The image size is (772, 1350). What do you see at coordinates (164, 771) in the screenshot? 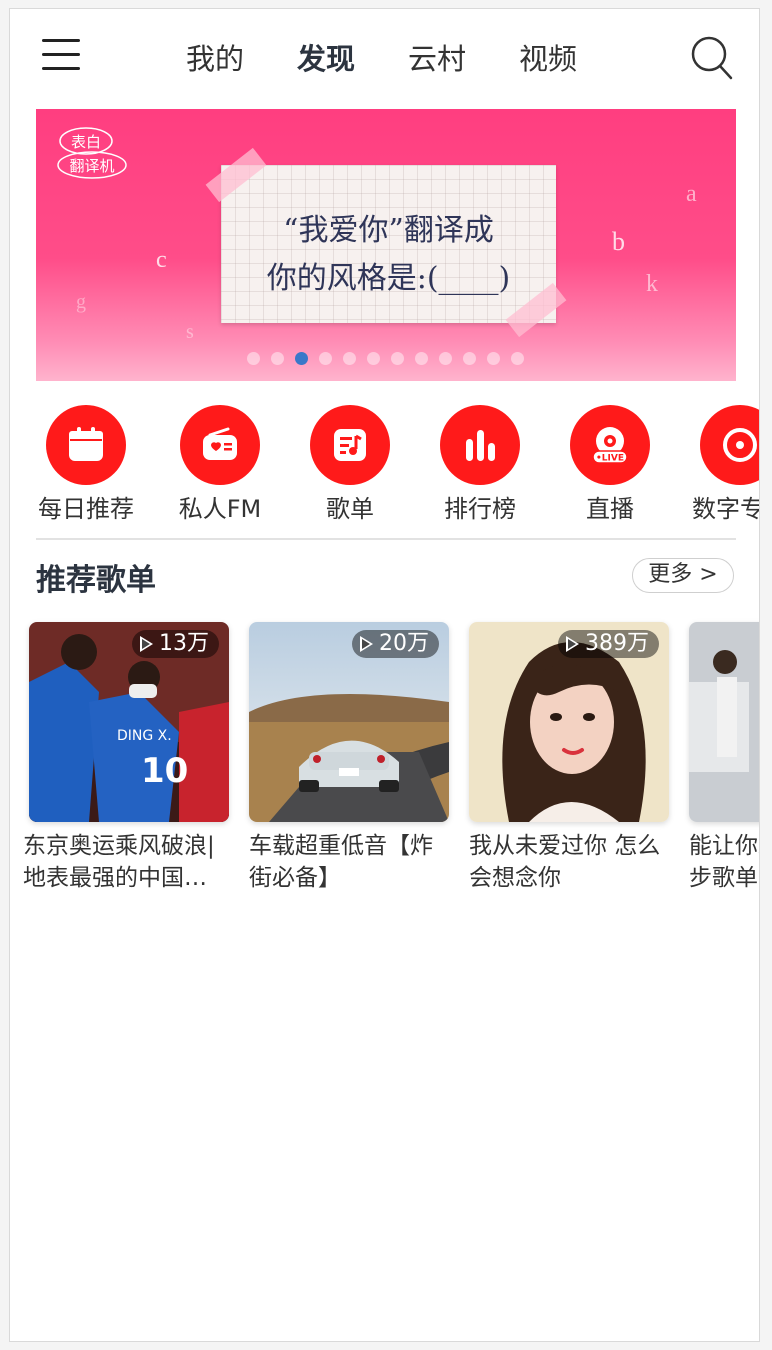
I see `svg-text: 10` at bounding box center [164, 771].